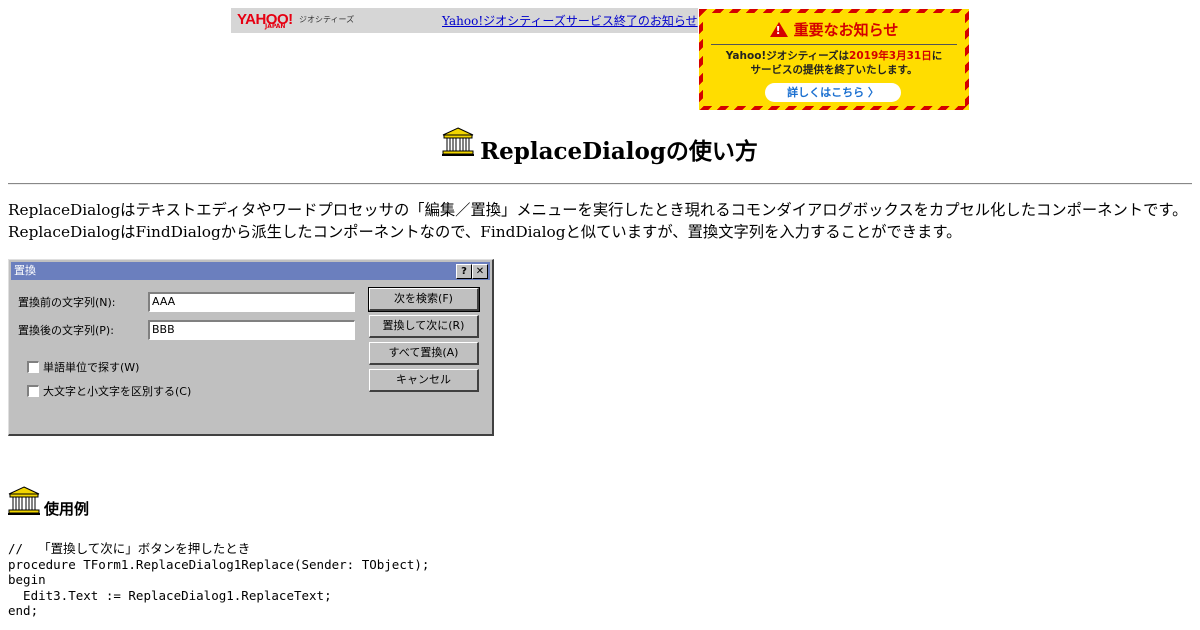 Image resolution: width=1200 pixels, height=630 pixels. Describe the element at coordinates (778, 29) in the screenshot. I see `warning-icon` at that location.